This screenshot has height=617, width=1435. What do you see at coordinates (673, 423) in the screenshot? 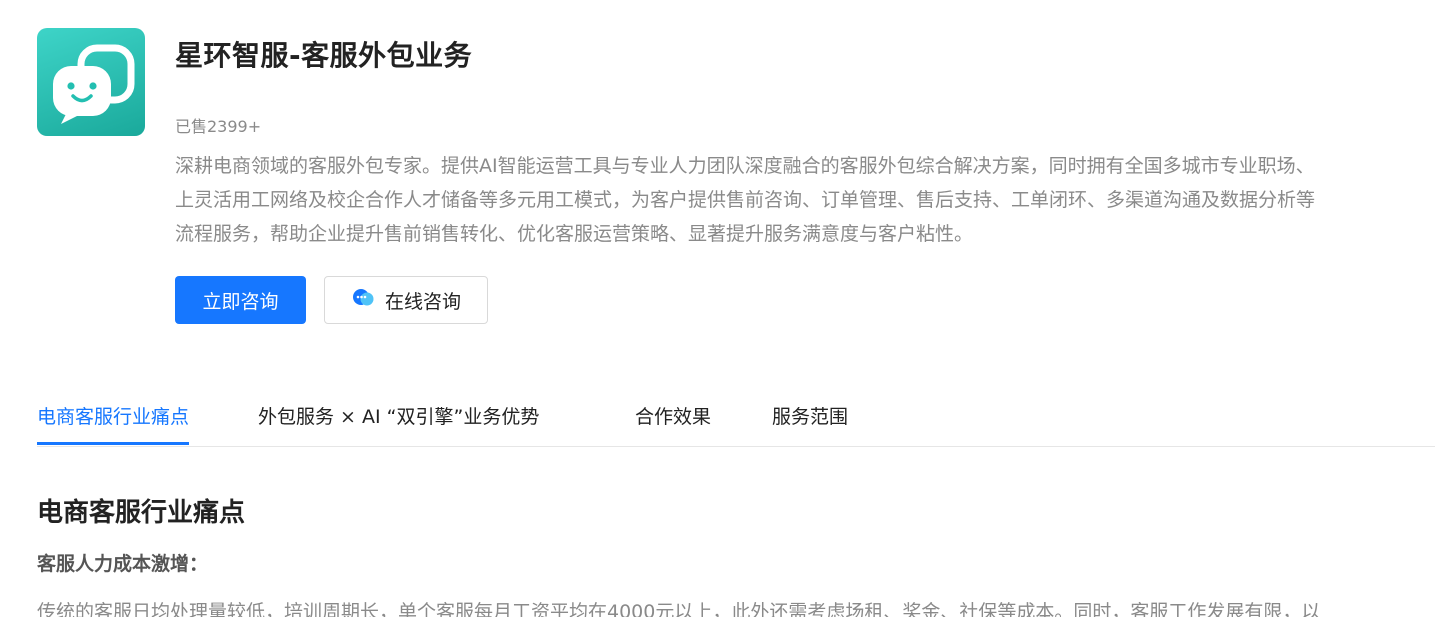
I see `tab-cooperation-results: 合作效果` at bounding box center [673, 423].